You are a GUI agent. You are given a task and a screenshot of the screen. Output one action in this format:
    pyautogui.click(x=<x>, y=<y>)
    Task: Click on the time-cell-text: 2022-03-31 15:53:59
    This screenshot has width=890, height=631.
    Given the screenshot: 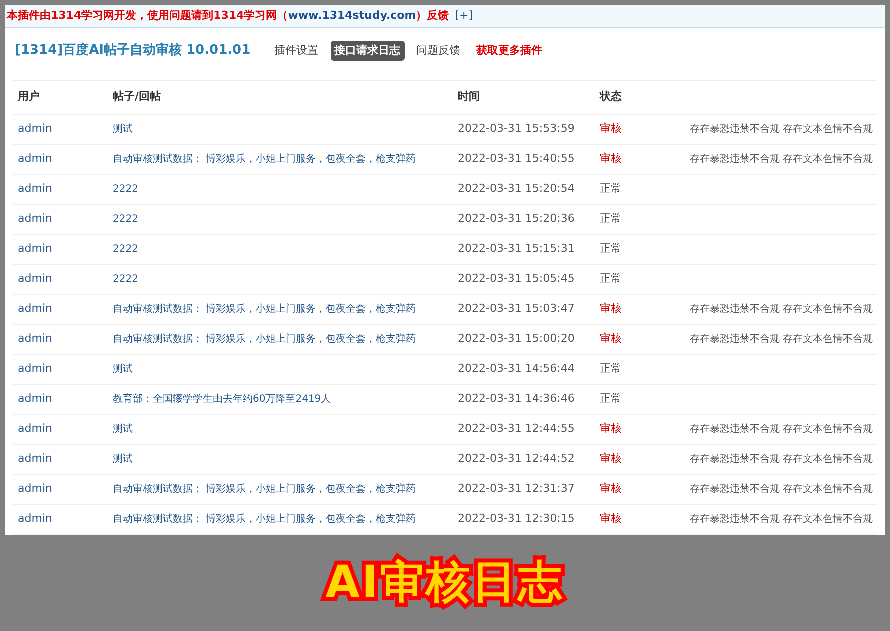 What is the action you would take?
    pyautogui.click(x=517, y=129)
    